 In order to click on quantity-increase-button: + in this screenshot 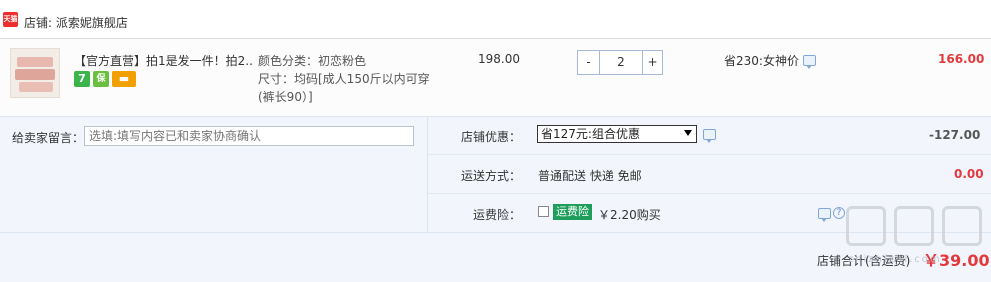, I will do `click(652, 62)`.